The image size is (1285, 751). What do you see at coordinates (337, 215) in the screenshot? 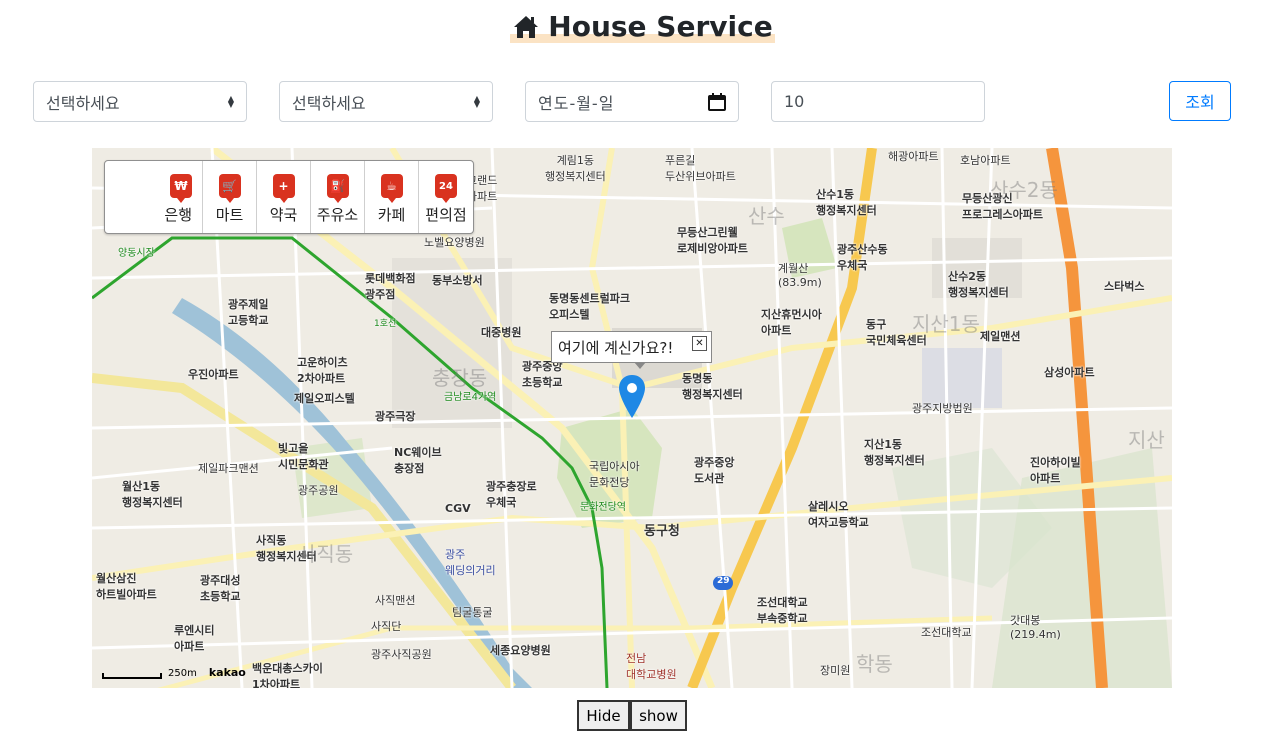
I see `category-gas-station-label: 주유소` at bounding box center [337, 215].